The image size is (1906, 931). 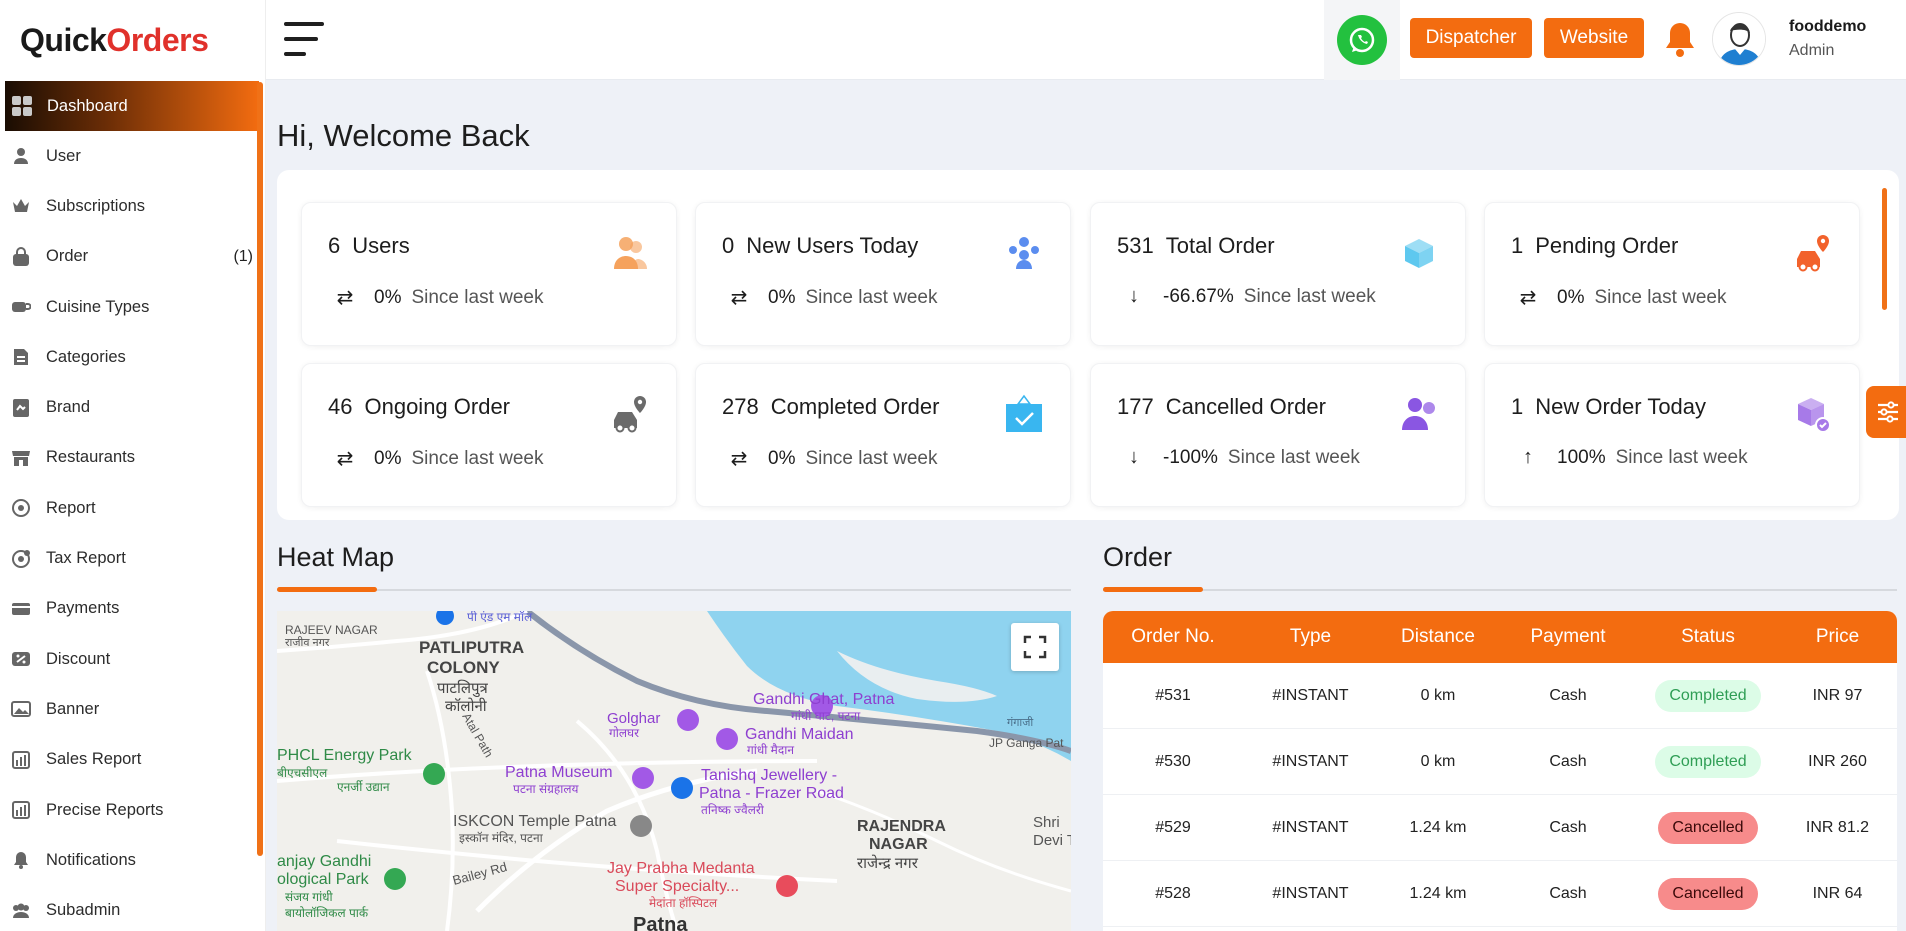 I want to click on column-header: Distance, so click(x=1438, y=637).